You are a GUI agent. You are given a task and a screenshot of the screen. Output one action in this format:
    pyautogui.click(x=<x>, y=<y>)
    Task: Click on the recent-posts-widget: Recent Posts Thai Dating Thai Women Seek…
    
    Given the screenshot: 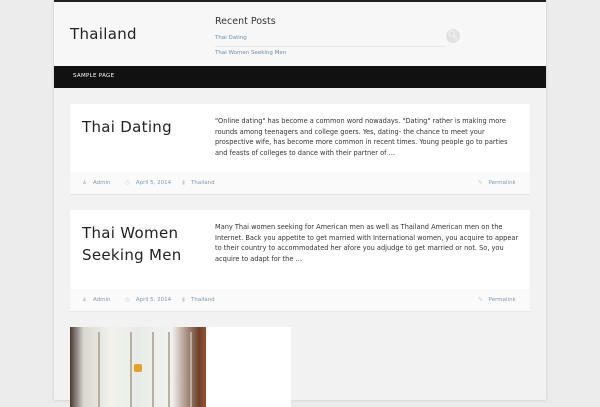 What is the action you would take?
    pyautogui.click(x=330, y=38)
    